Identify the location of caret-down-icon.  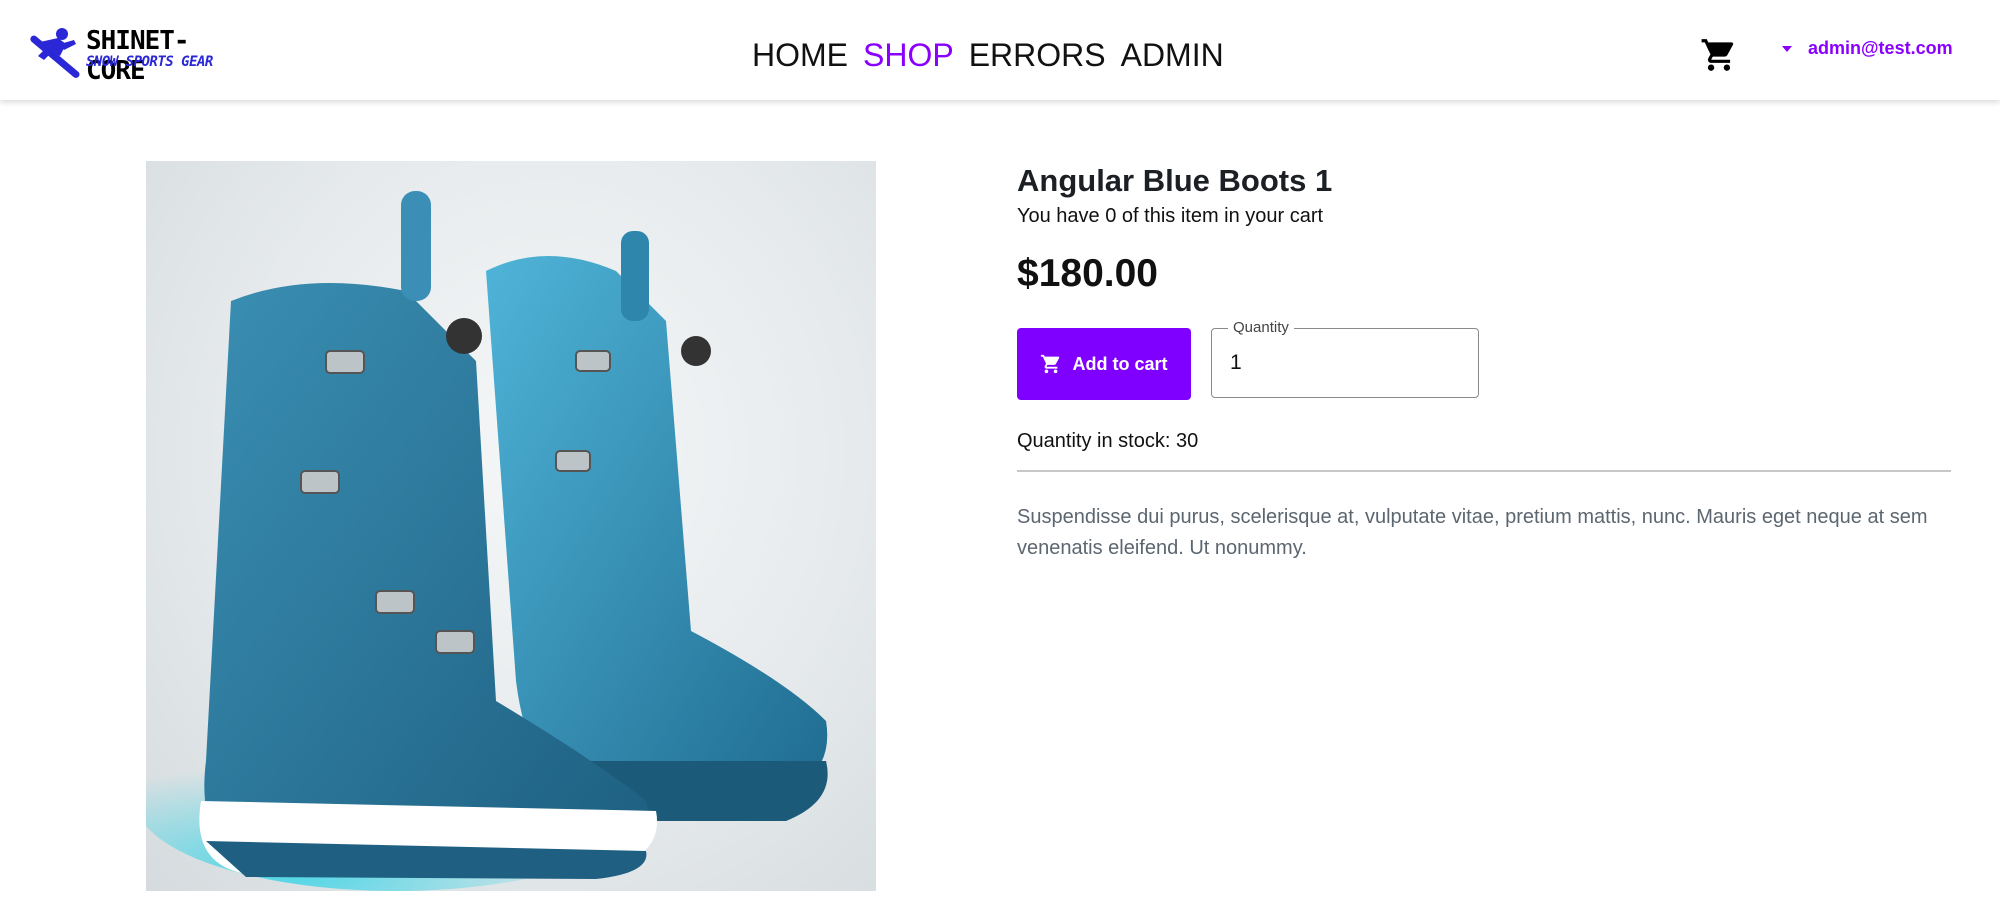
(1787, 48).